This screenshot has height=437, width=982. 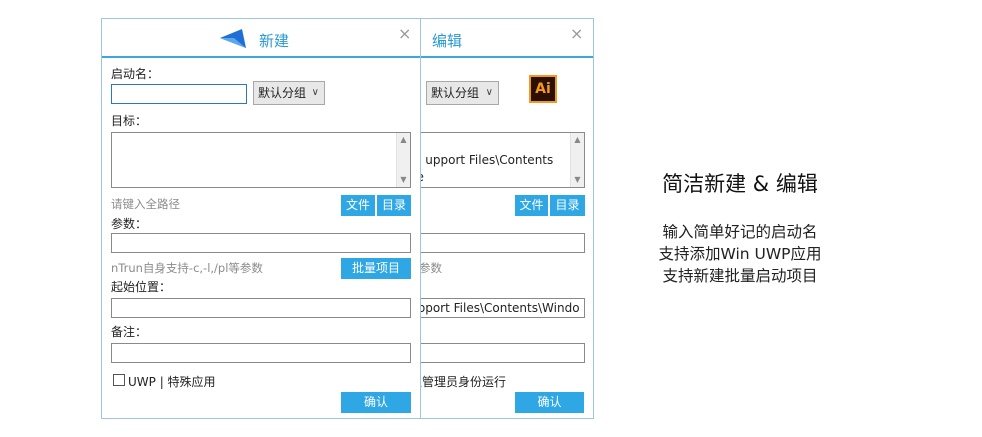 I want to click on edit-params-hint: 参数, so click(x=430, y=268).